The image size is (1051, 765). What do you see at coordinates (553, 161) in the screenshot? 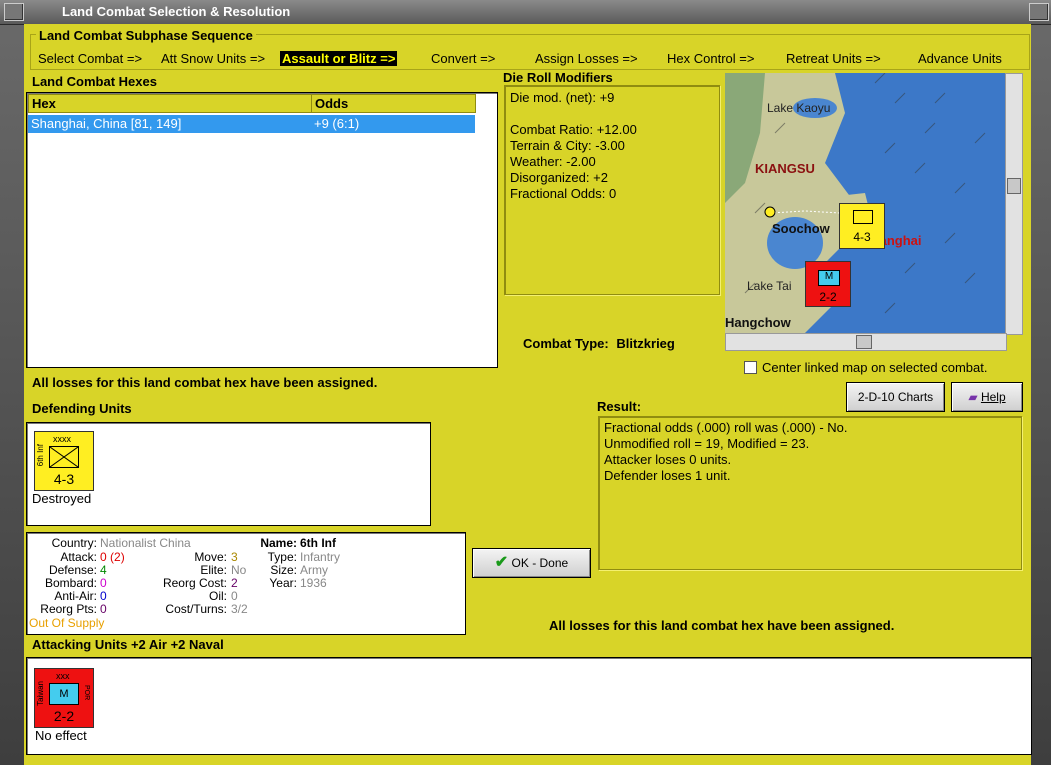
I see `modifier-weather: Weather: -2.00` at bounding box center [553, 161].